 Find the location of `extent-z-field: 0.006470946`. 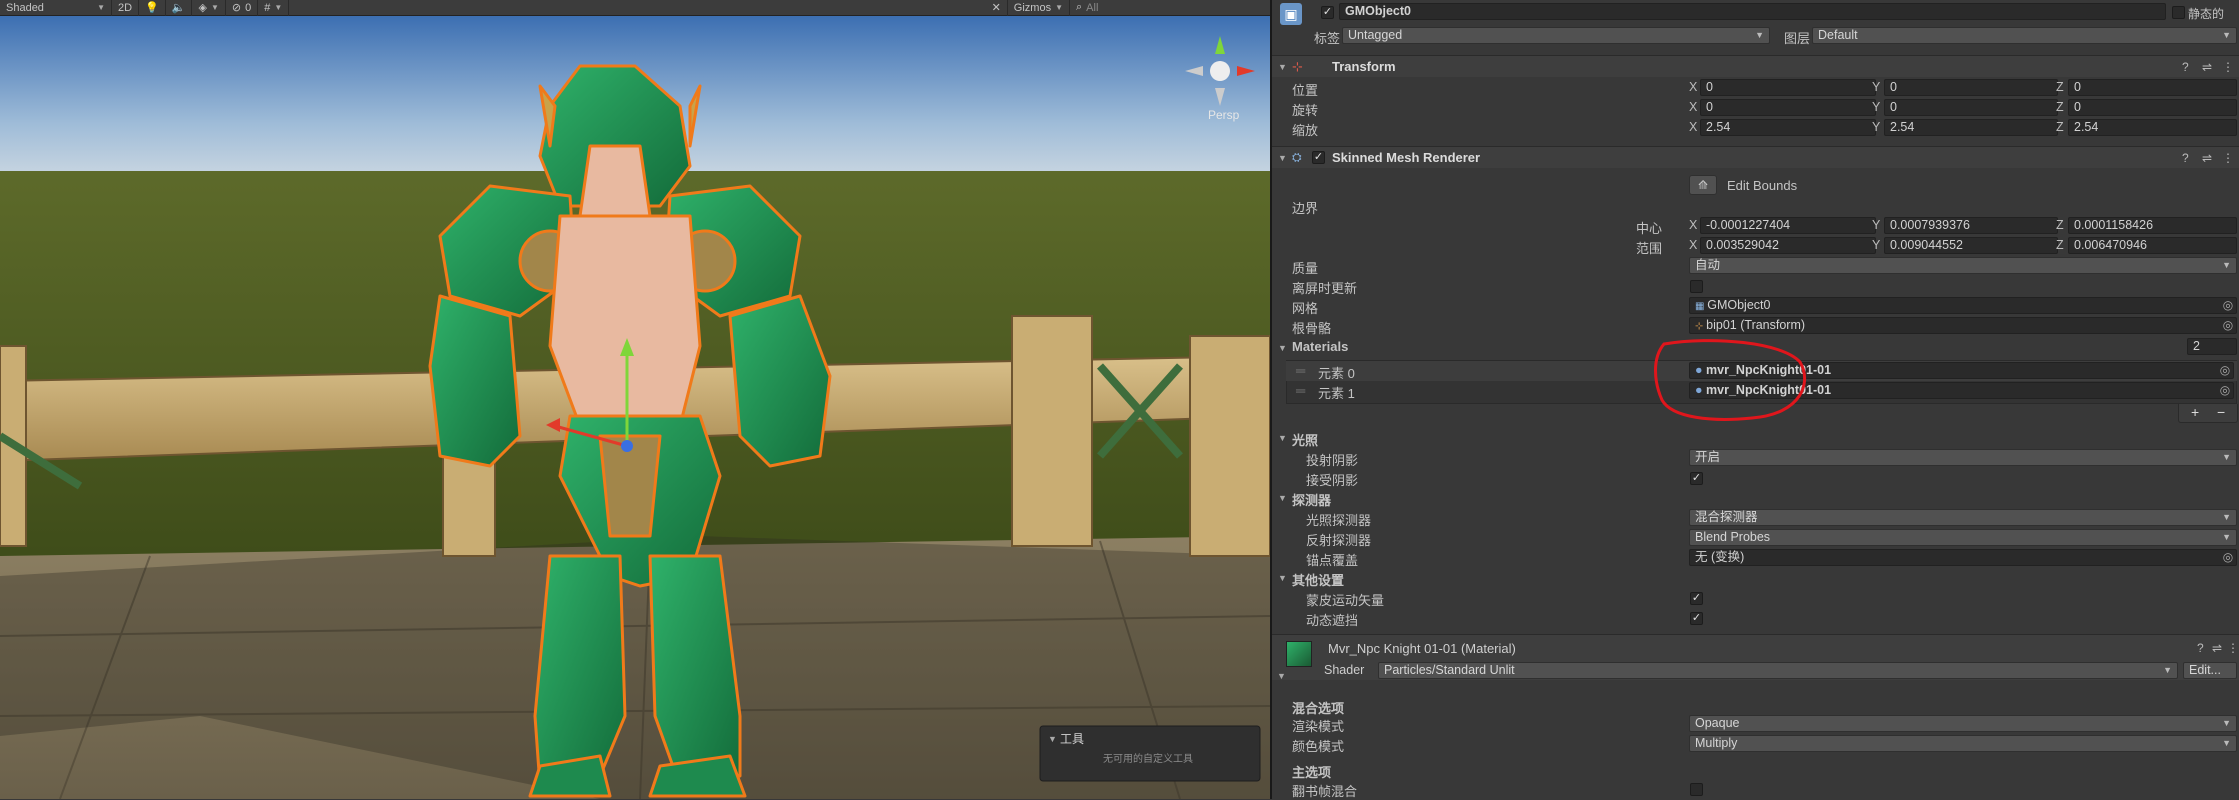

extent-z-field: 0.006470946 is located at coordinates (2152, 245).